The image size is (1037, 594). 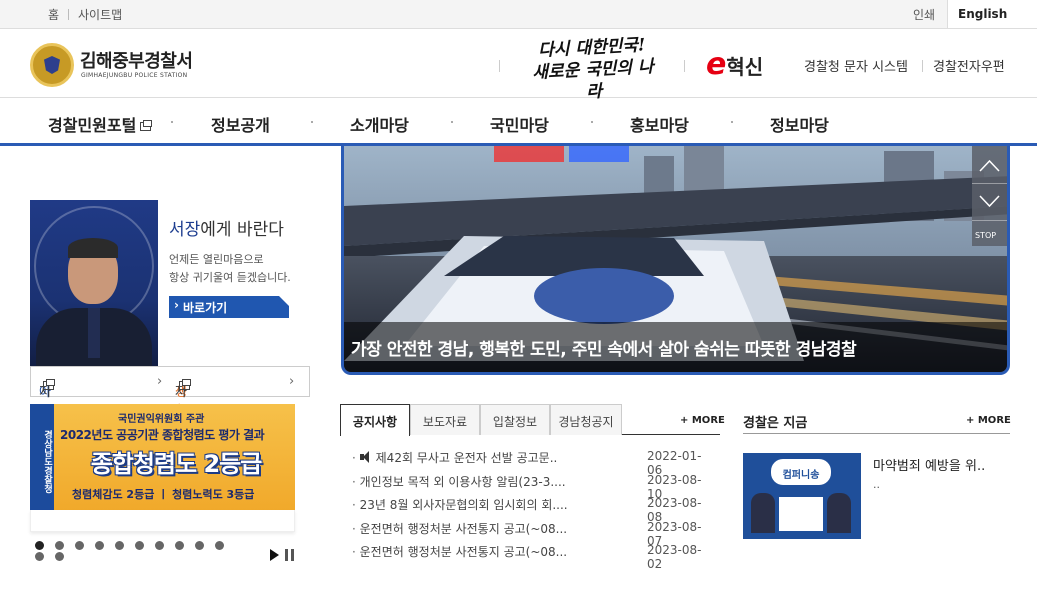 What do you see at coordinates (92, 125) in the screenshot?
I see `nav-item-label: 경찰민원포털` at bounding box center [92, 125].